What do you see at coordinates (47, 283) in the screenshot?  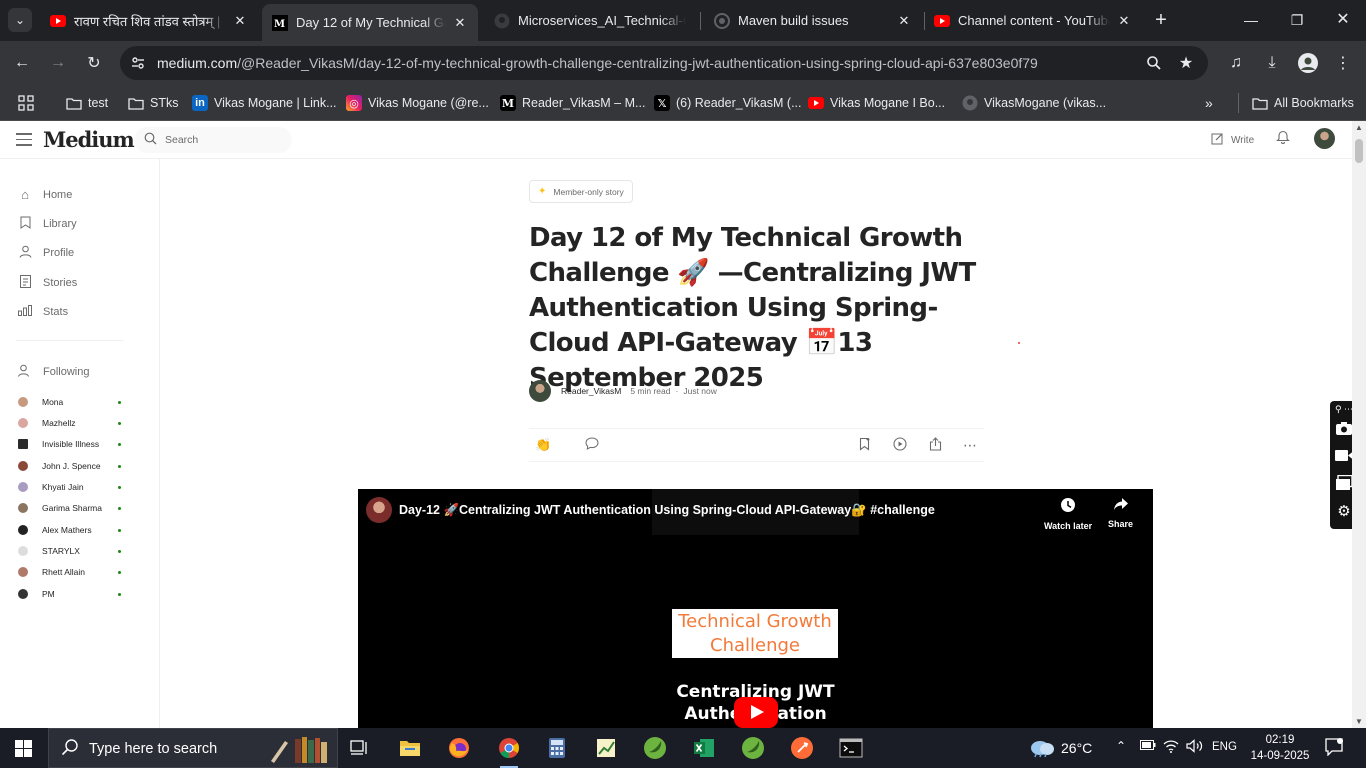 I see `nav-stories: Stories` at bounding box center [47, 283].